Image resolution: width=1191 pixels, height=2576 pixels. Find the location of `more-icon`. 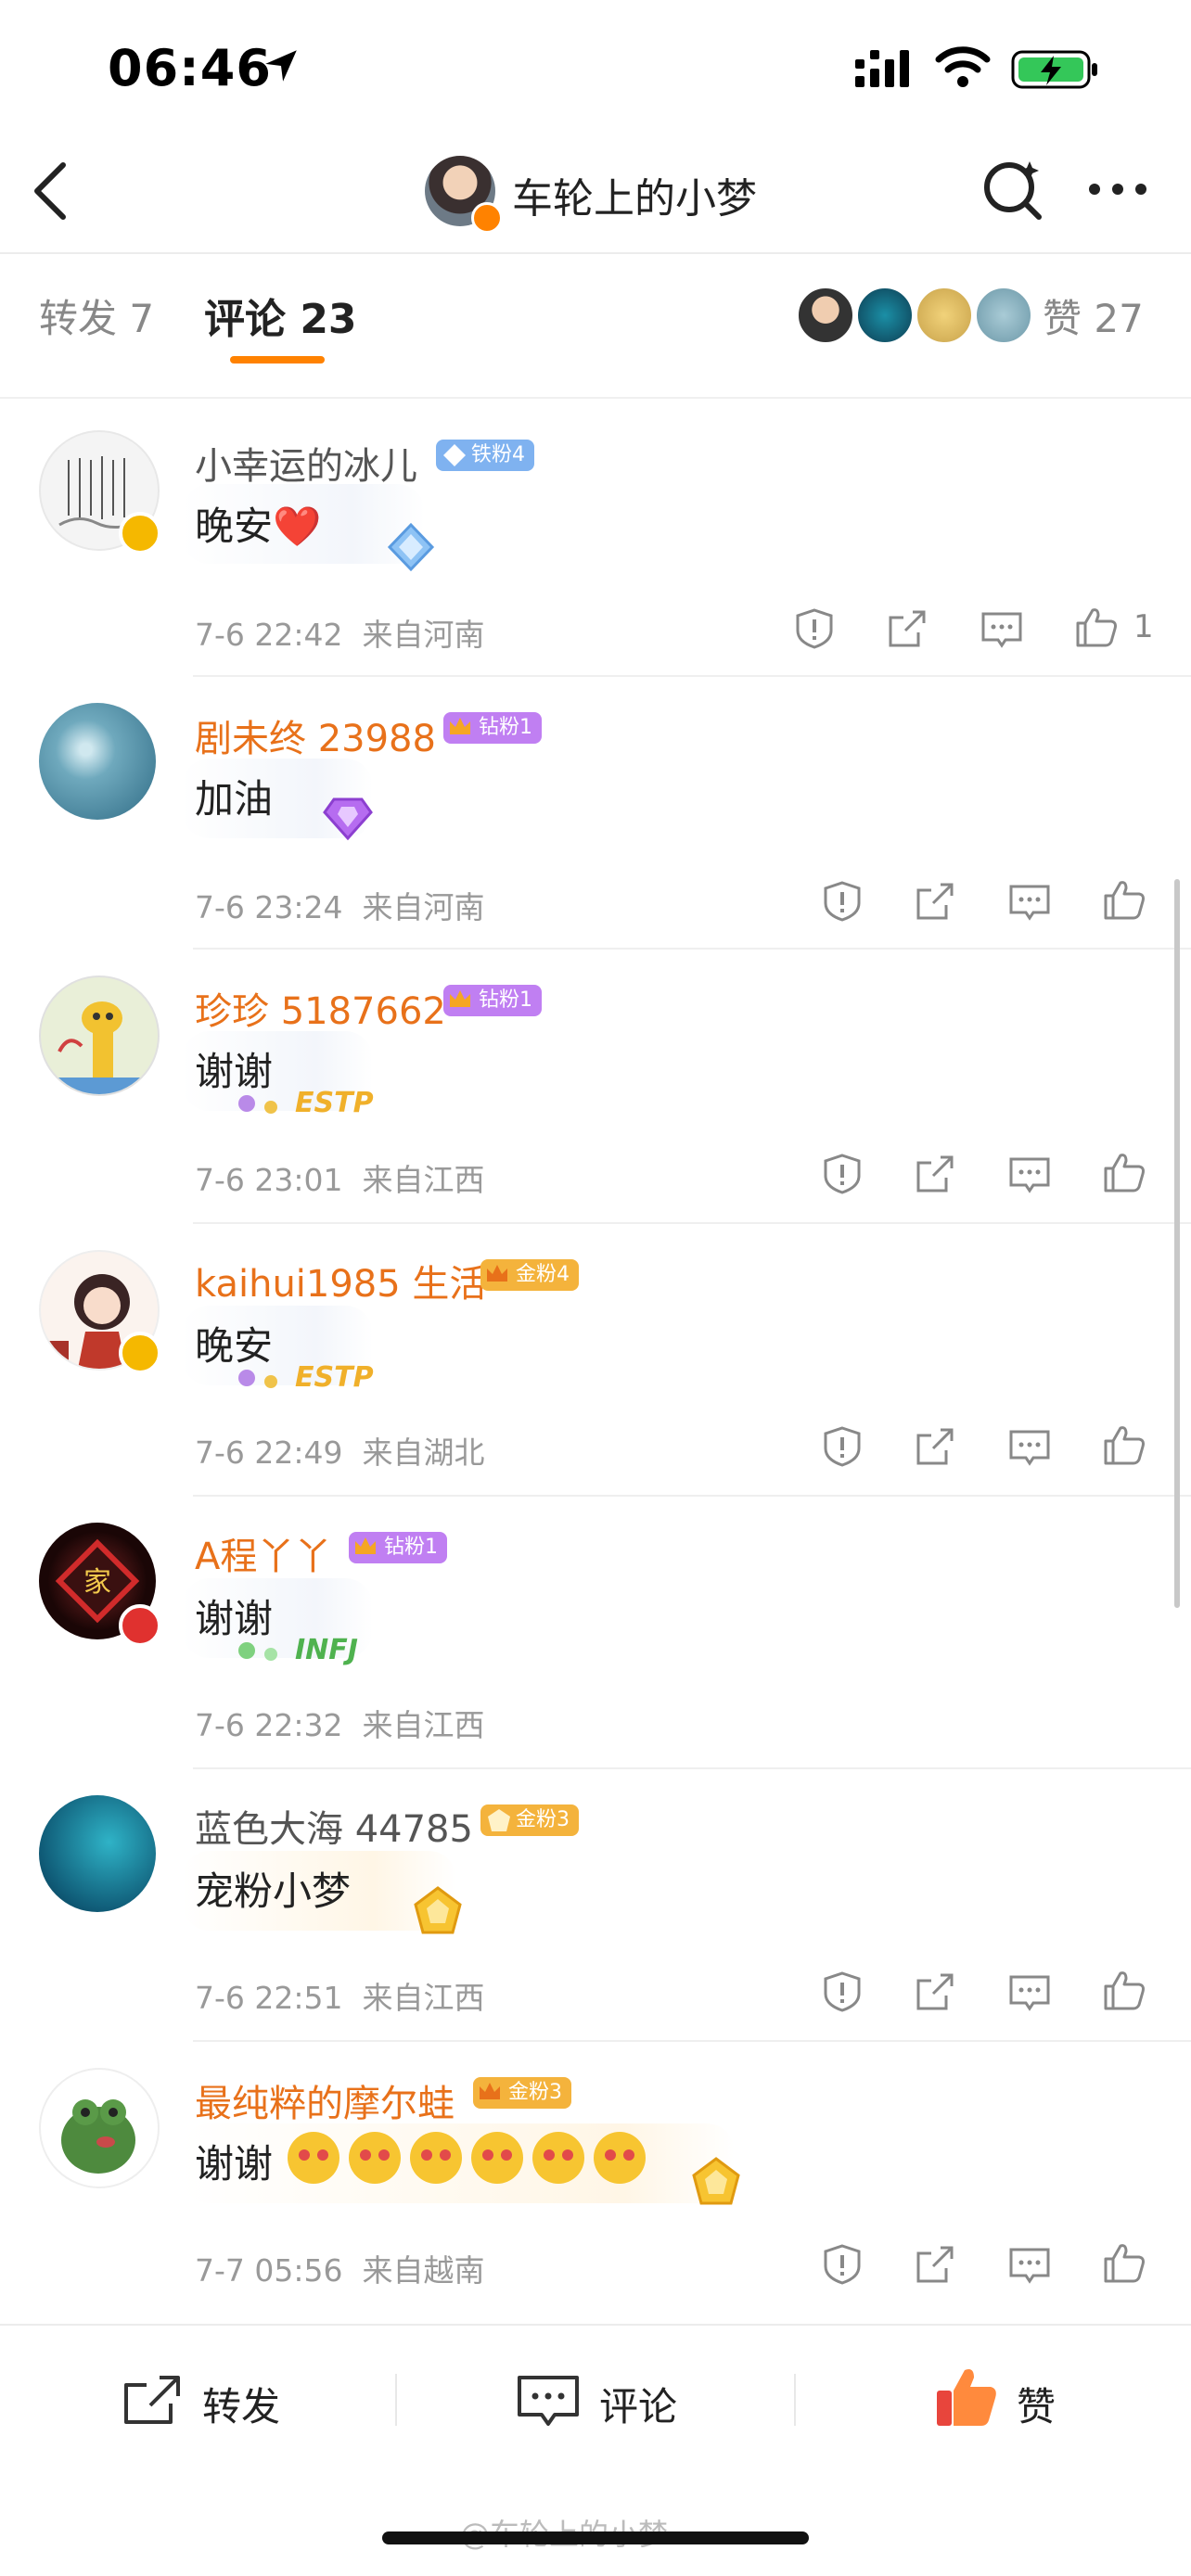

more-icon is located at coordinates (1117, 189).